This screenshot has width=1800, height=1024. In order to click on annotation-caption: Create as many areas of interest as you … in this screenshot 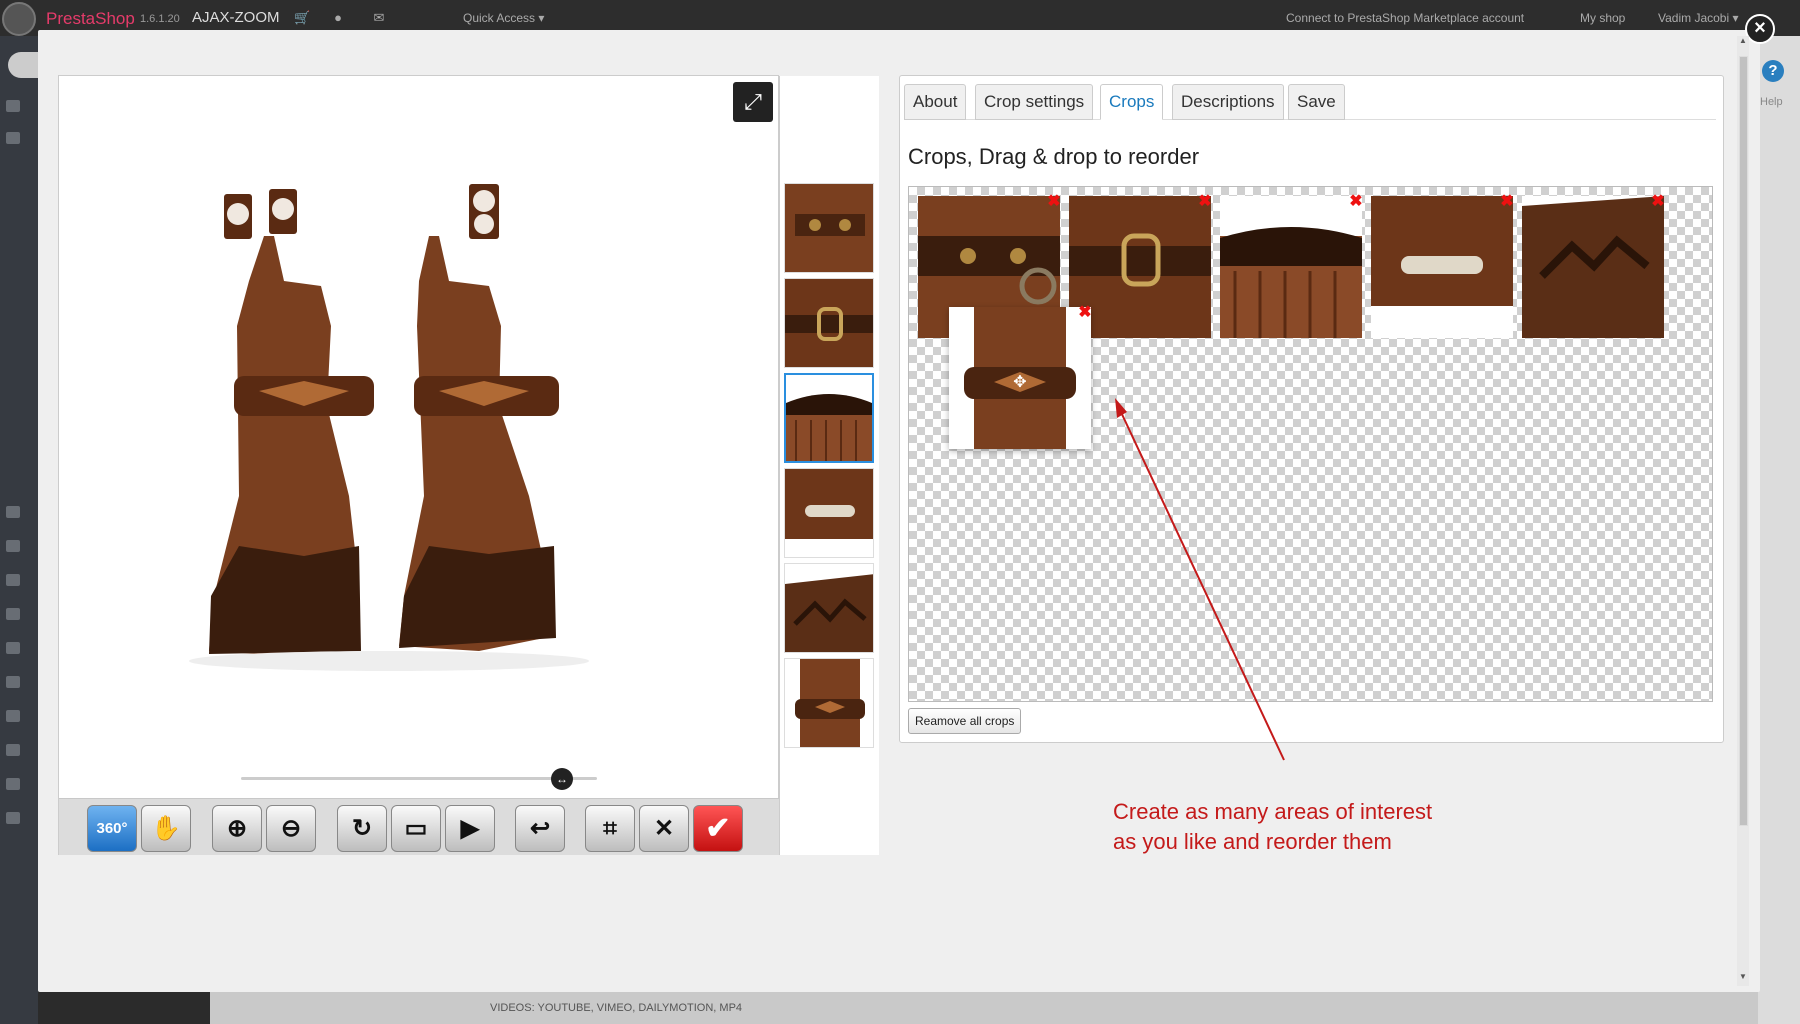, I will do `click(1272, 827)`.